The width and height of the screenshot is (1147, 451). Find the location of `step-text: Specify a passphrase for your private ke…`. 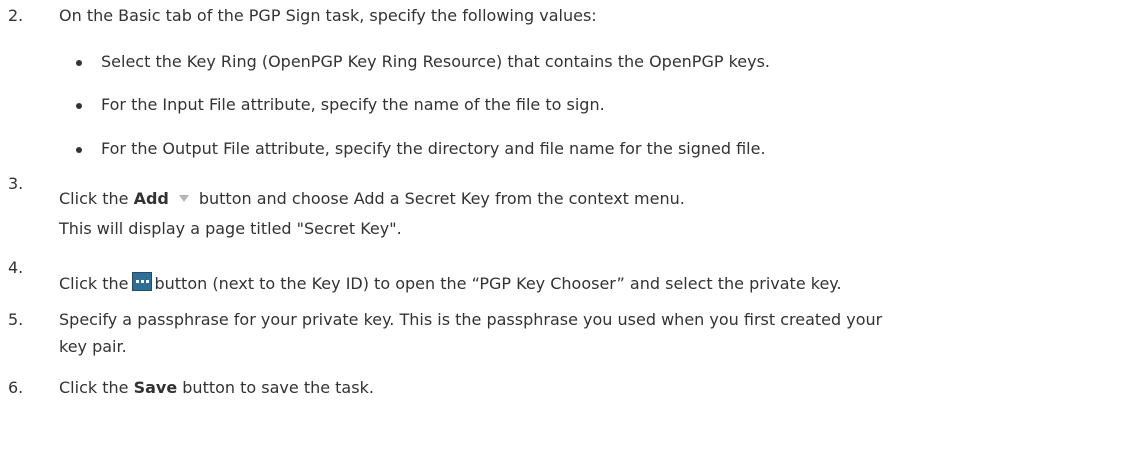

step-text: Specify a passphrase for your private ke… is located at coordinates (471, 319).